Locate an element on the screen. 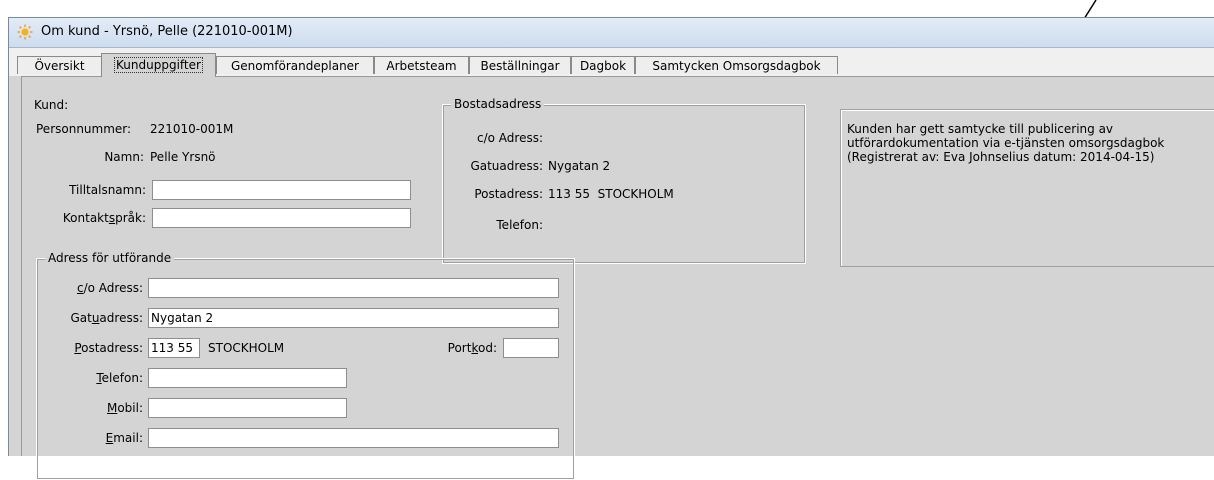 Image resolution: width=1214 pixels, height=480 pixels. title-bar: Om kund - Yrsnö, Pelle (221010-001M) is located at coordinates (611, 33).